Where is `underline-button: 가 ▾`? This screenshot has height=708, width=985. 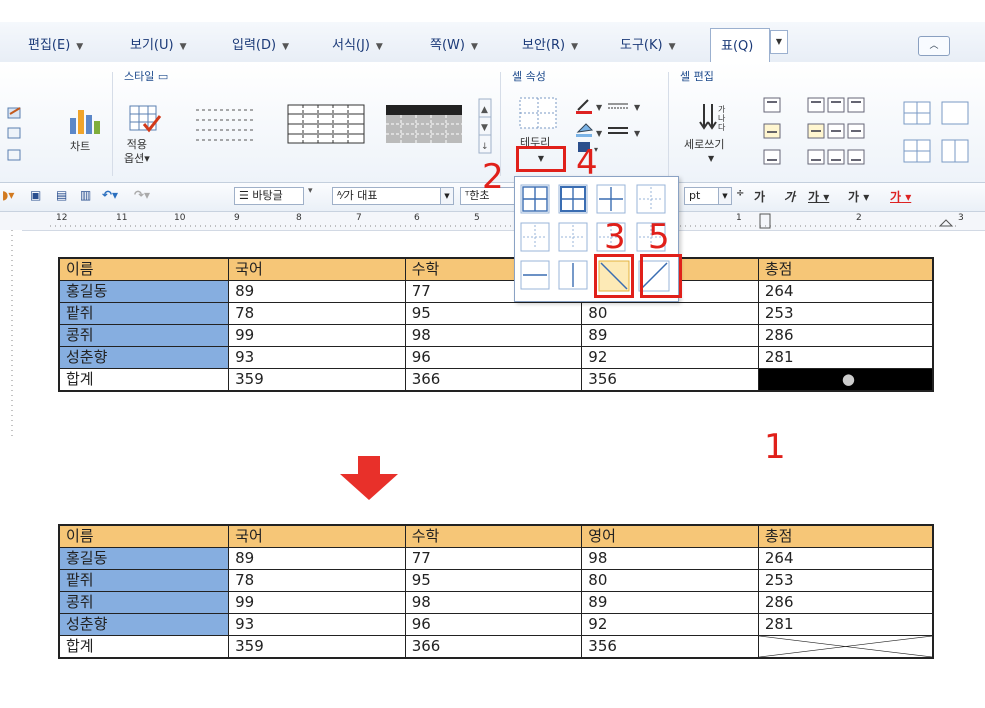
underline-button: 가 ▾ is located at coordinates (818, 196).